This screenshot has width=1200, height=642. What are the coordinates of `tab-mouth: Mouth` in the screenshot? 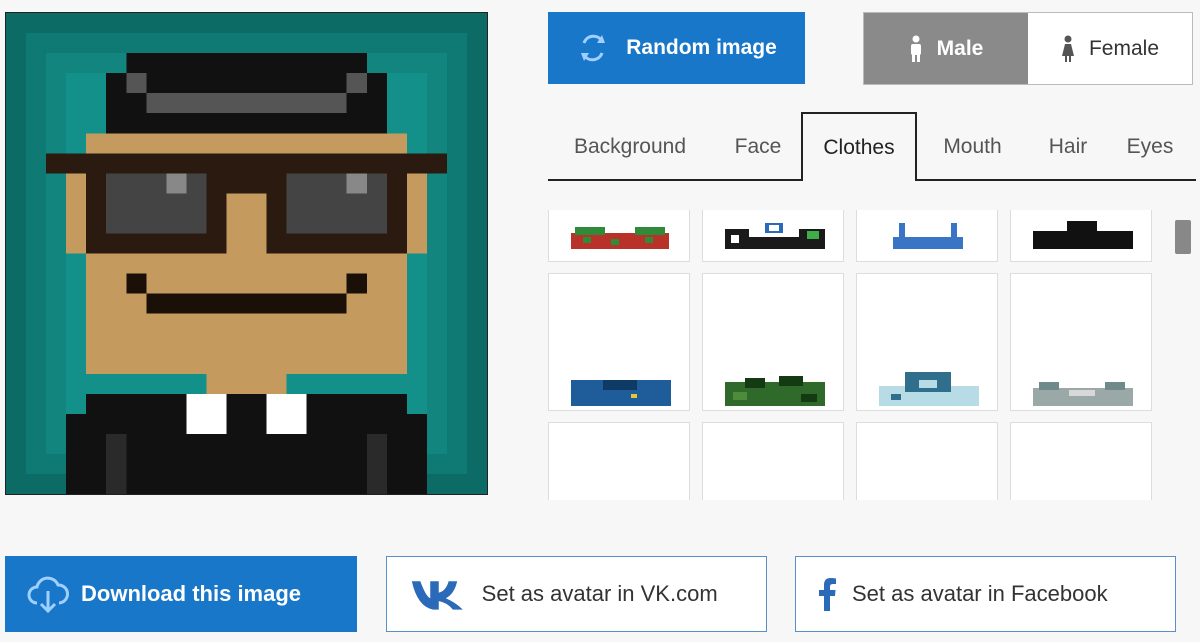 It's located at (972, 146).